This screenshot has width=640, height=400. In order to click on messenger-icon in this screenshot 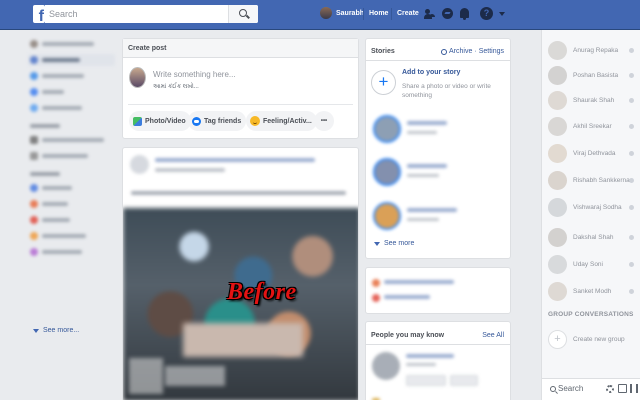, I will do `click(447, 13)`.